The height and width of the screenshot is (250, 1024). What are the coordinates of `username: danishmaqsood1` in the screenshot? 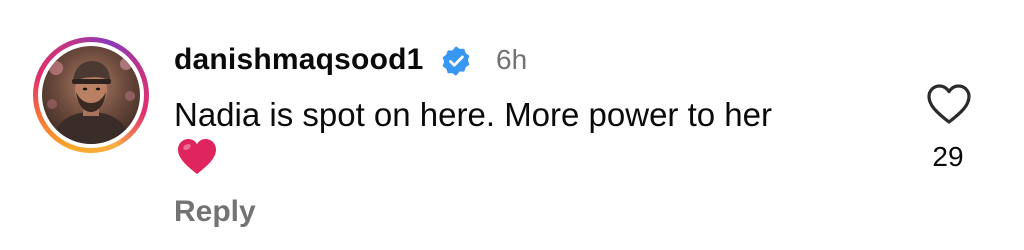 It's located at (299, 60).